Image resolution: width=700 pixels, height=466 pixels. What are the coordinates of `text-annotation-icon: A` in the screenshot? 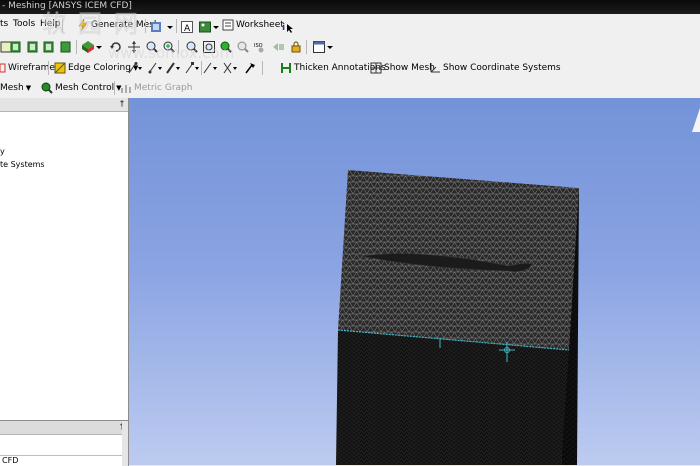 It's located at (187, 27).